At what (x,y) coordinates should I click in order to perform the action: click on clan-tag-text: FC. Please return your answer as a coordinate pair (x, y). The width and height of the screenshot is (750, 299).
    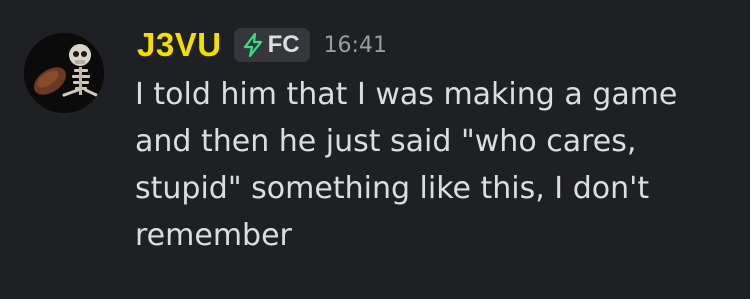
    Looking at the image, I should click on (283, 44).